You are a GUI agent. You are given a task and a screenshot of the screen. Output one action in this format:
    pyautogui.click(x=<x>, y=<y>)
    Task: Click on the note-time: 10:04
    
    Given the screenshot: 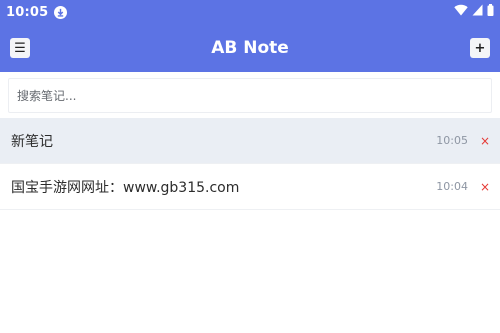 What is the action you would take?
    pyautogui.click(x=452, y=186)
    